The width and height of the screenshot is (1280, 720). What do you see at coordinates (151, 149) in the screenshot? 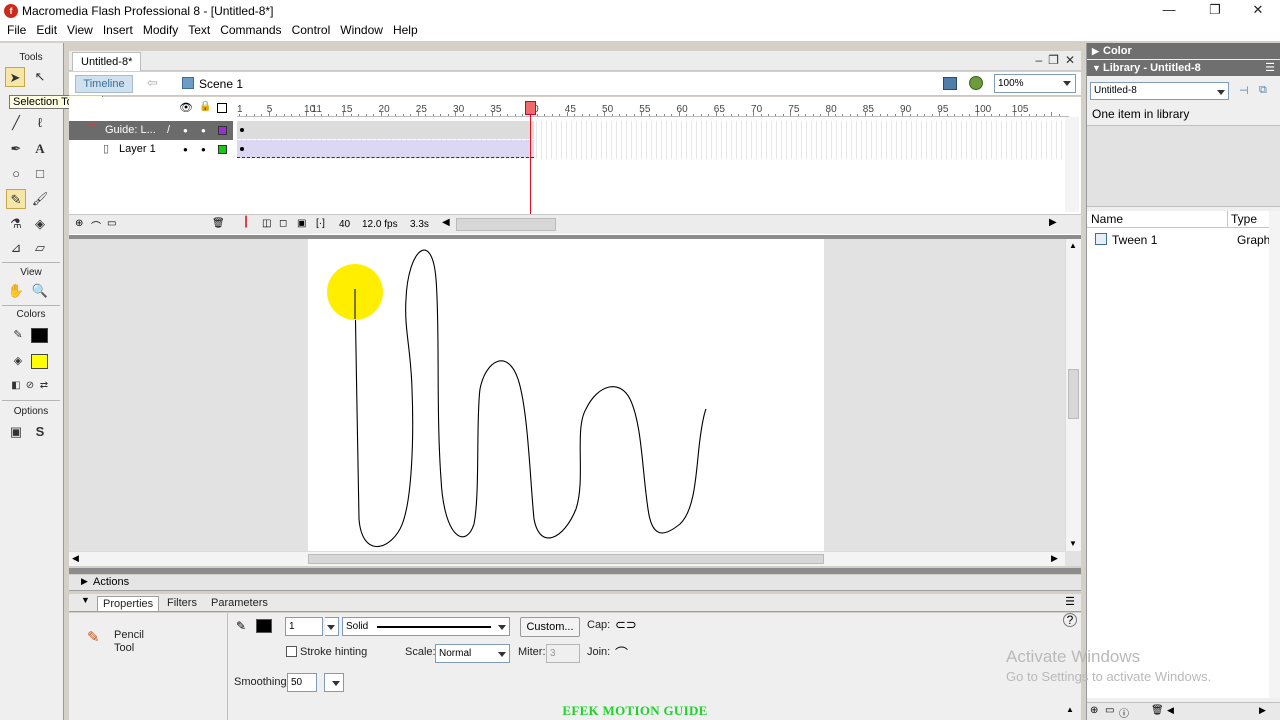
I see `layer-row-layer1: ▯ Layer 1 ● ●` at bounding box center [151, 149].